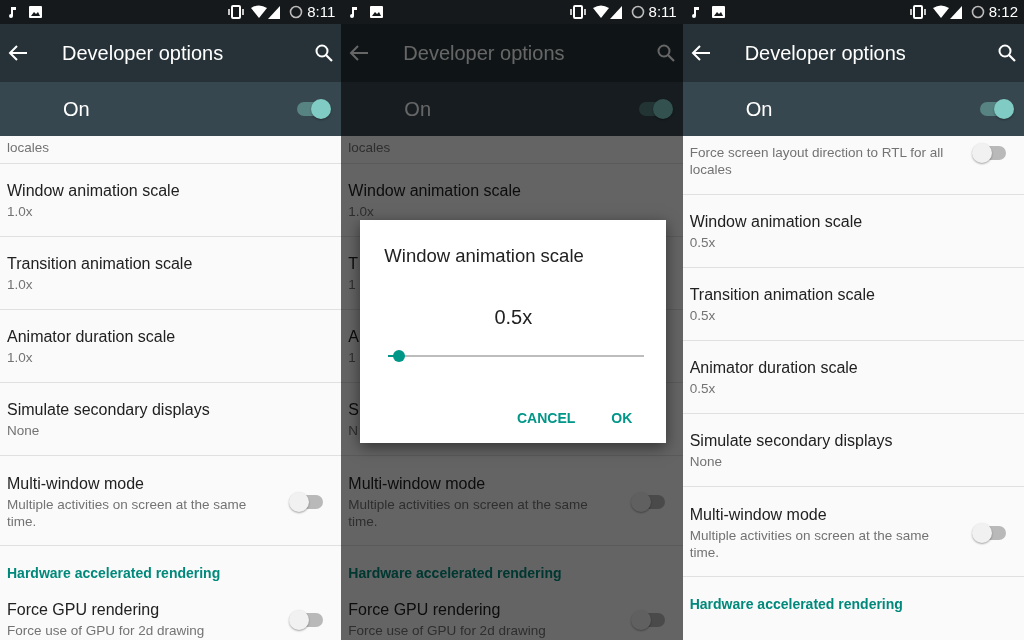 Image resolution: width=1024 pixels, height=640 pixels. I want to click on setting-summary: Force use of GPU for 2d drawing, so click(106, 630).